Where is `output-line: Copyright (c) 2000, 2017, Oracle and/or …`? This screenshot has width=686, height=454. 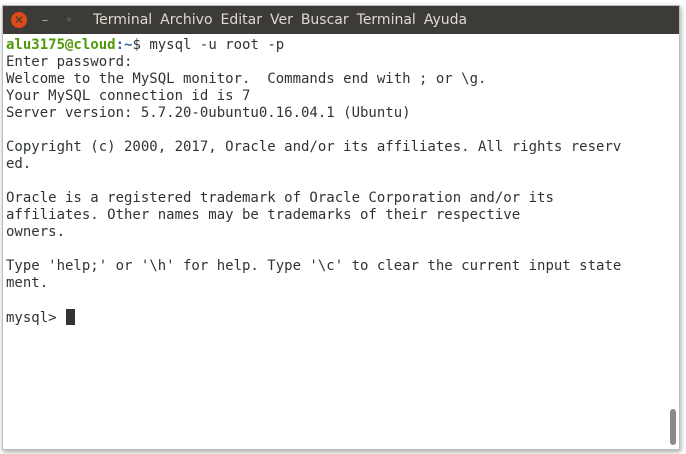
output-line: Copyright (c) 2000, 2017, Oracle and/or … is located at coordinates (314, 147).